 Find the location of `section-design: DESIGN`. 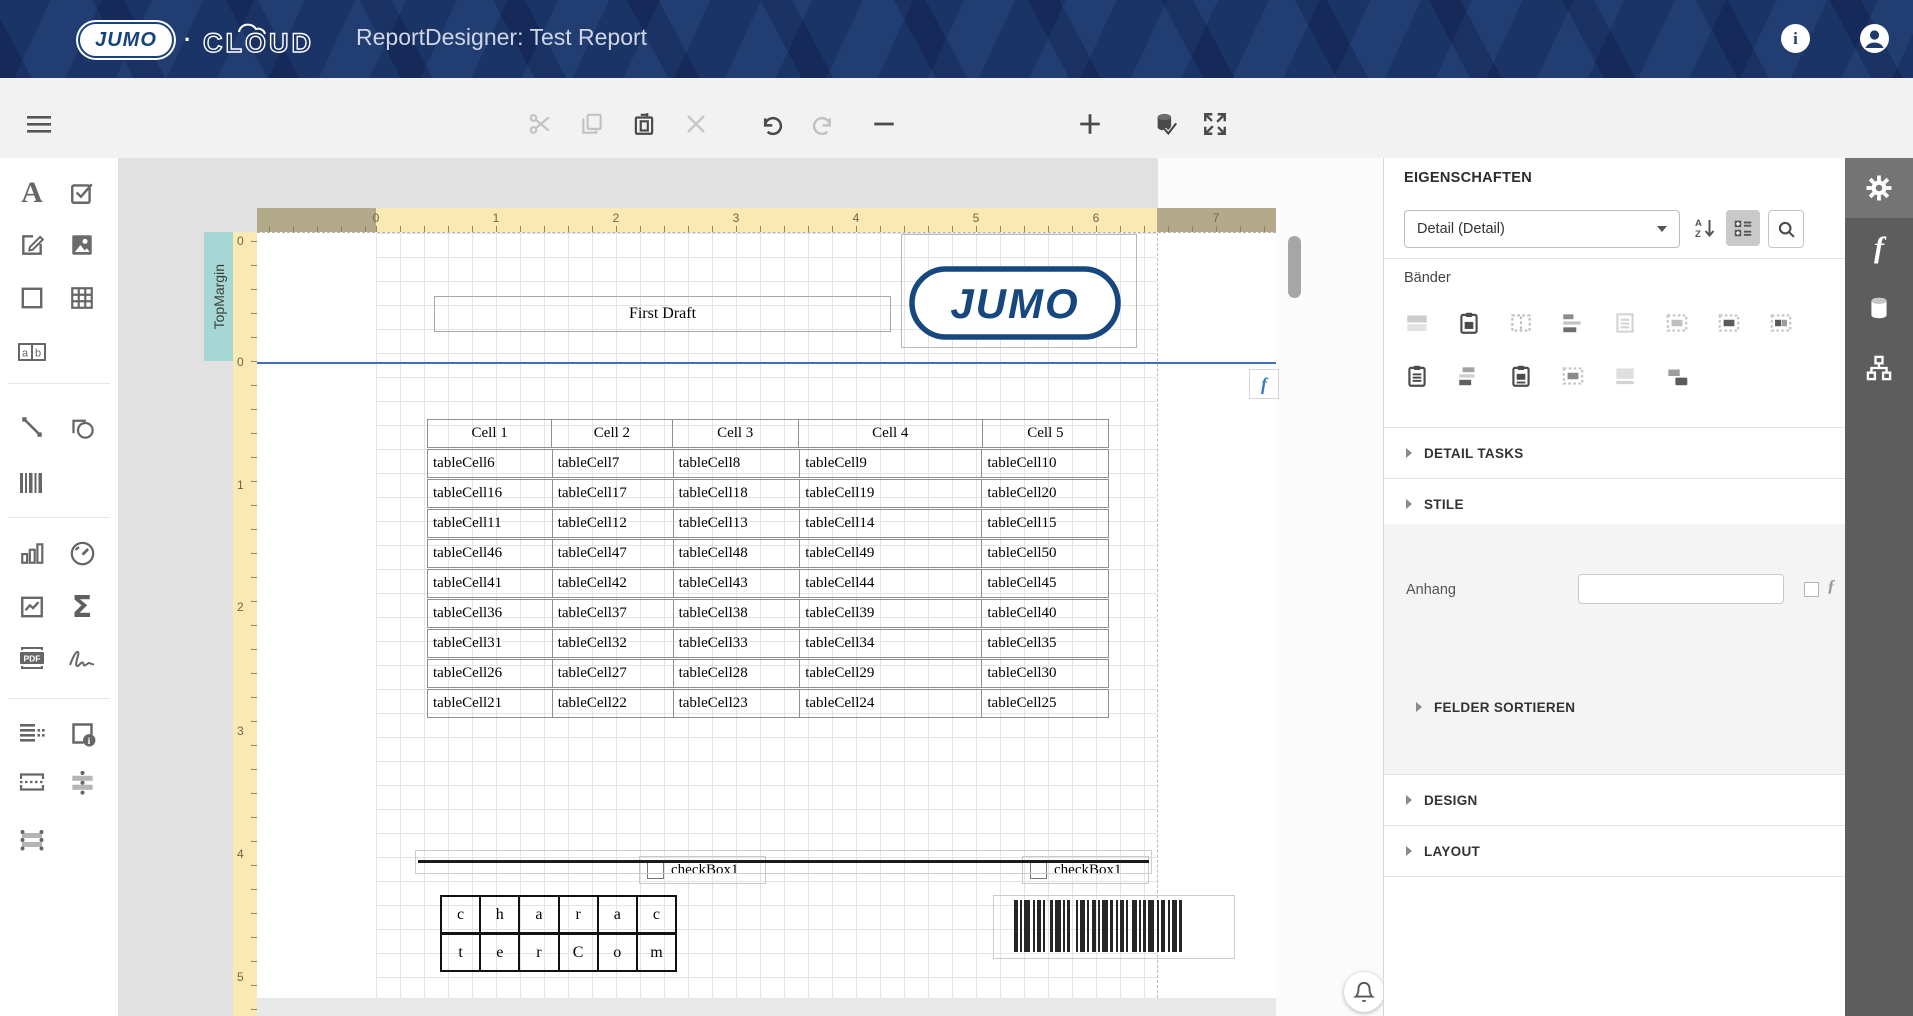

section-design: DESIGN is located at coordinates (1615, 800).